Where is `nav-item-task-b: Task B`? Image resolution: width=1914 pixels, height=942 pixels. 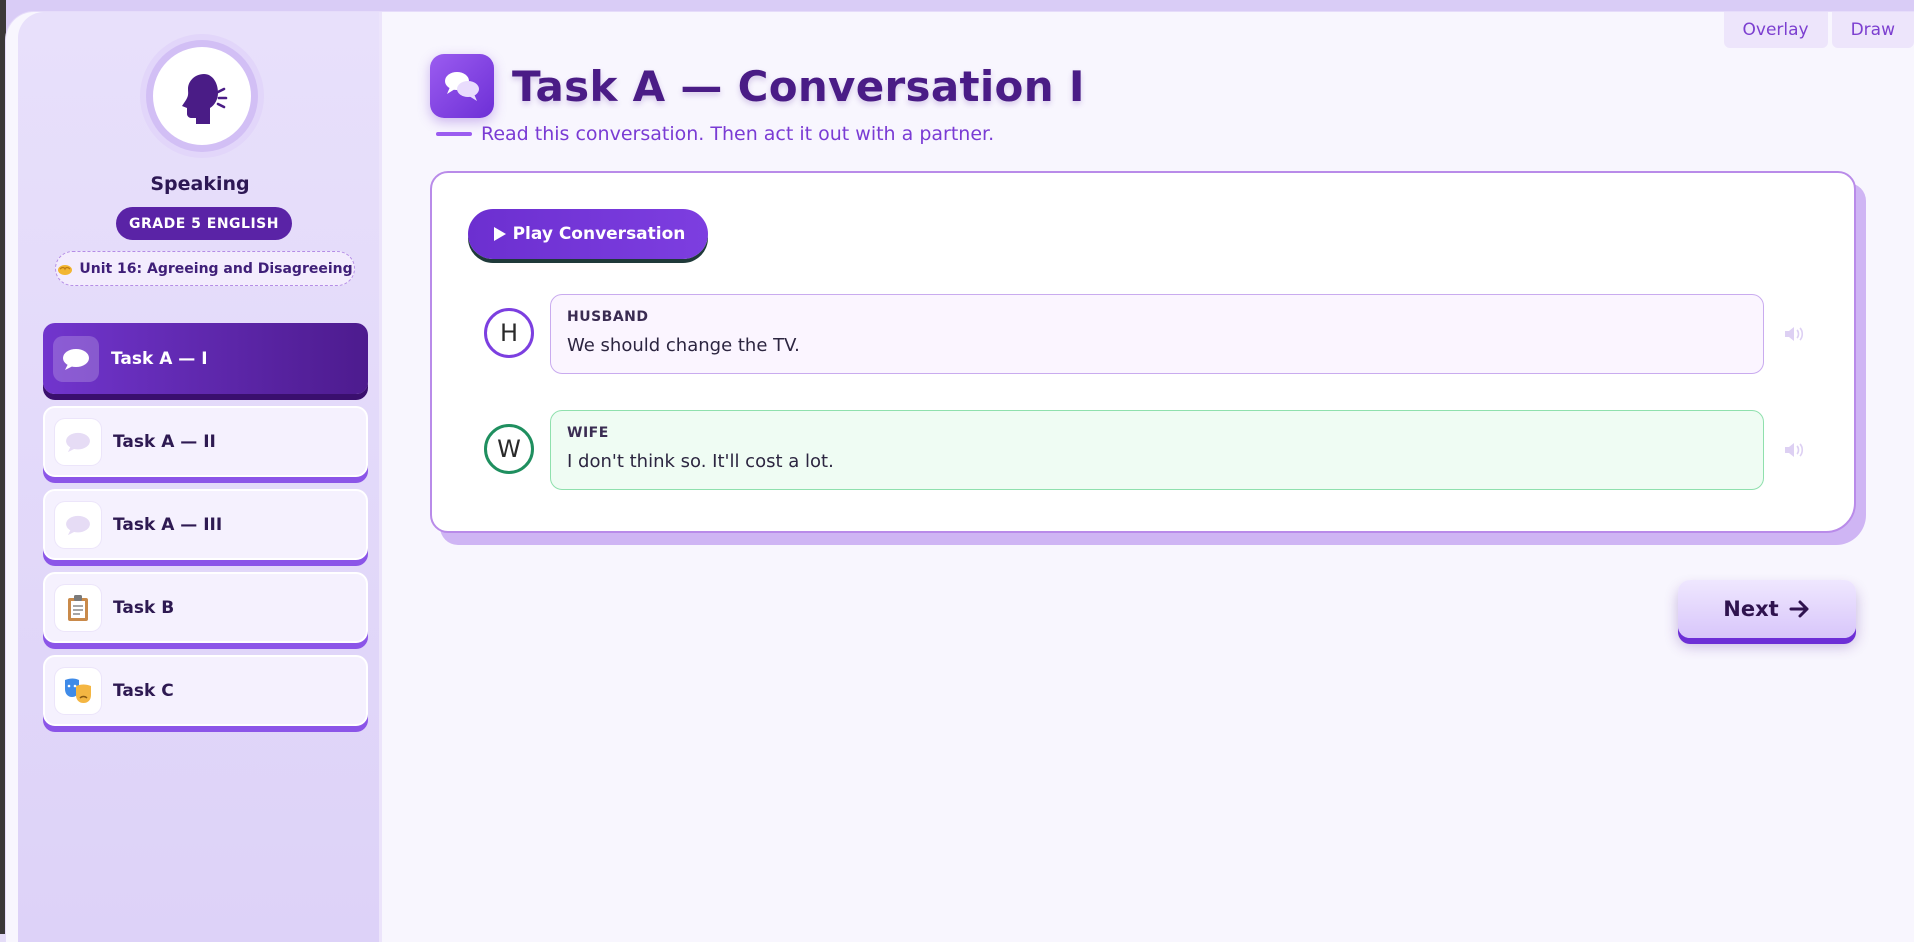
nav-item-task-b: Task B is located at coordinates (205, 607).